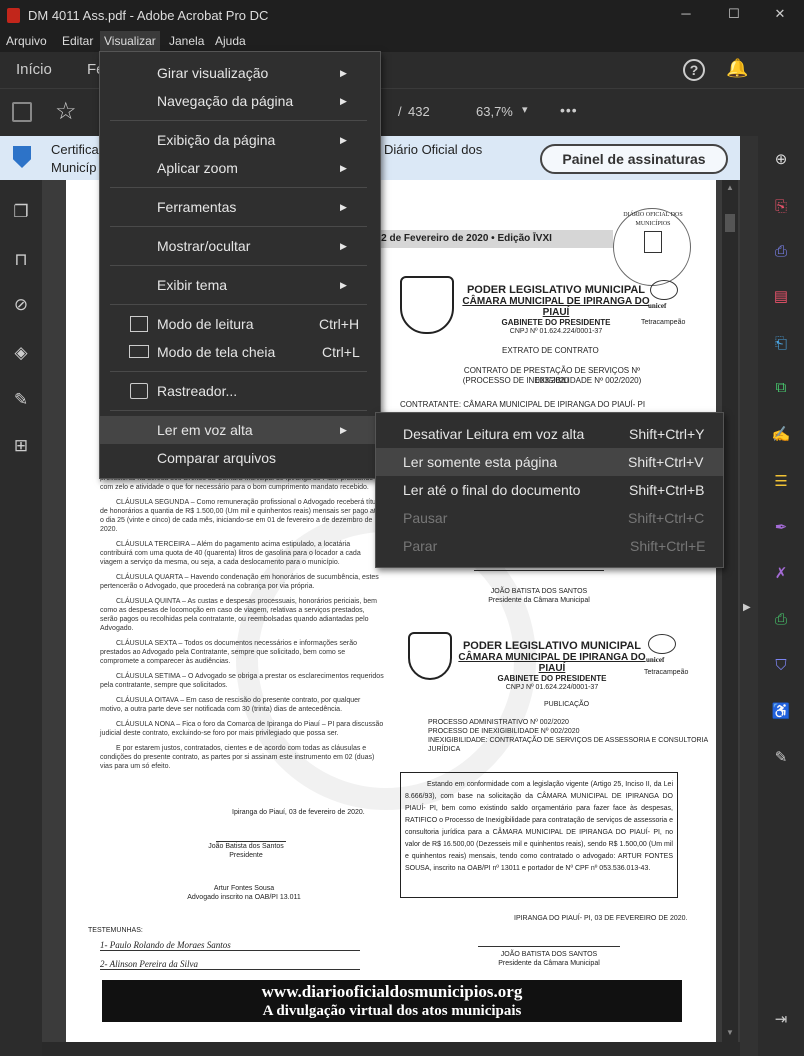 The width and height of the screenshot is (804, 1056). Describe the element at coordinates (494, 111) in the screenshot. I see `zoom-value: 63,7%` at that location.